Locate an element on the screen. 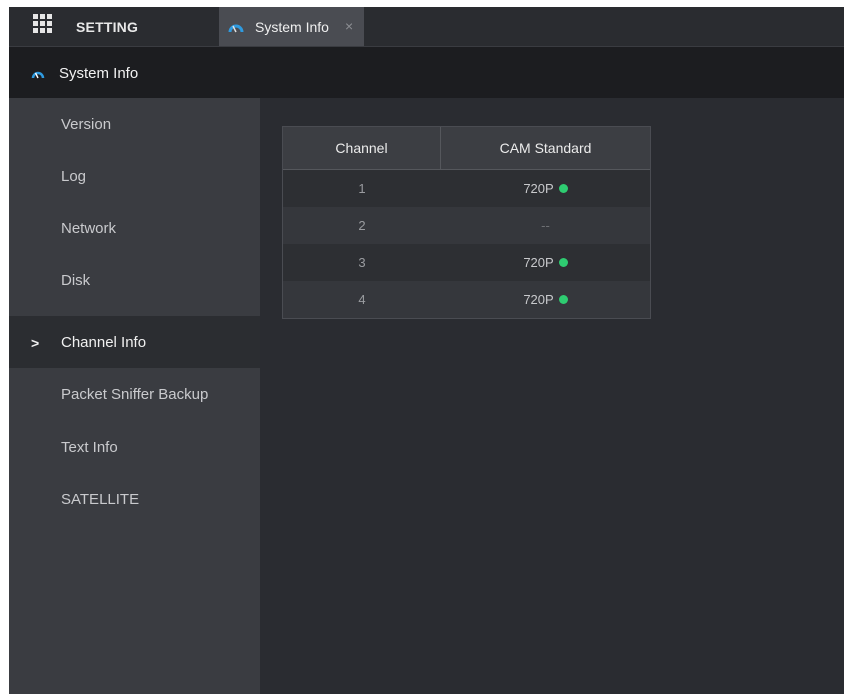 The image size is (844, 694). main-menu-button: SETTING is located at coordinates (114, 26).